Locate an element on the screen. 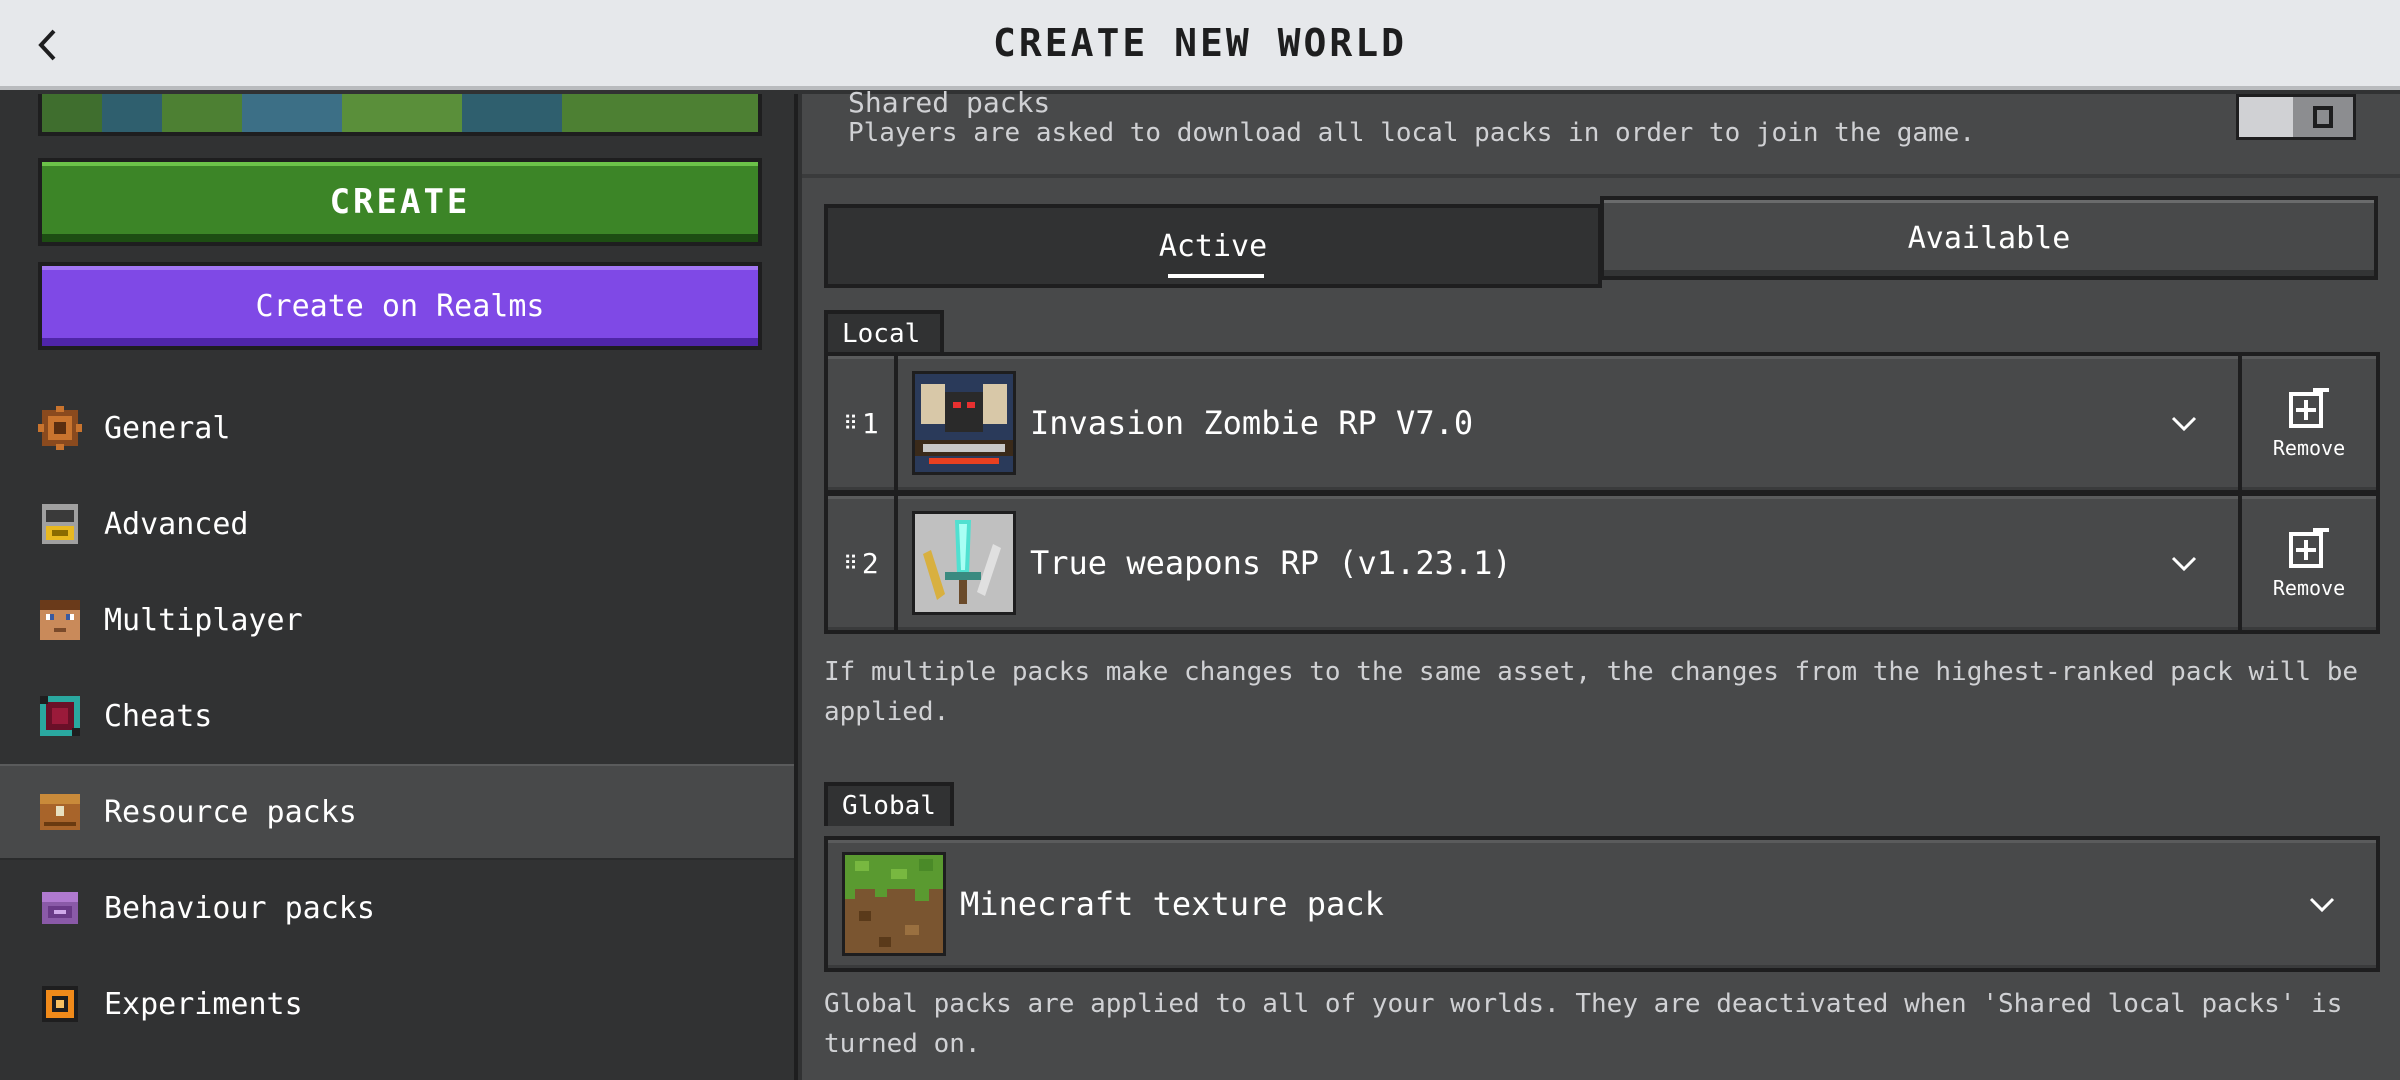  experiments-icon is located at coordinates (60, 1004).